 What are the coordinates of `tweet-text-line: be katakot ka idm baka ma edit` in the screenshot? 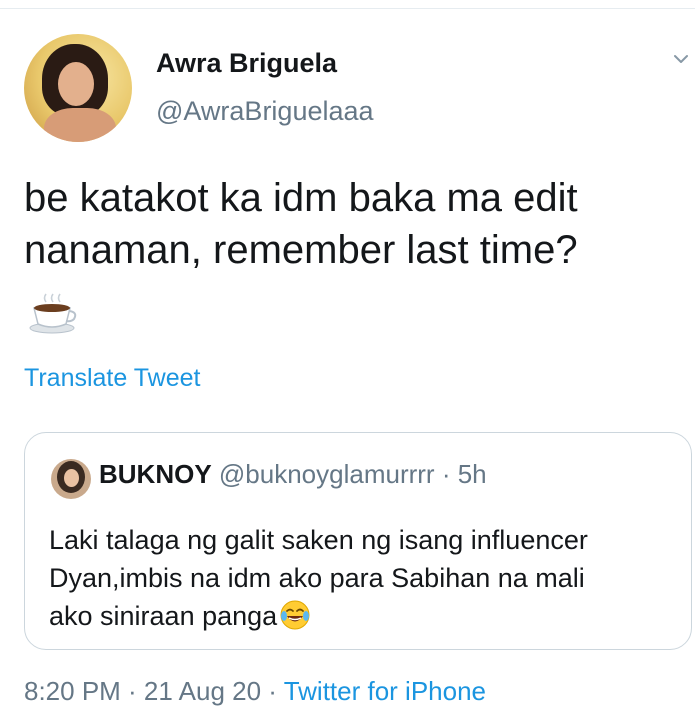 It's located at (301, 198).